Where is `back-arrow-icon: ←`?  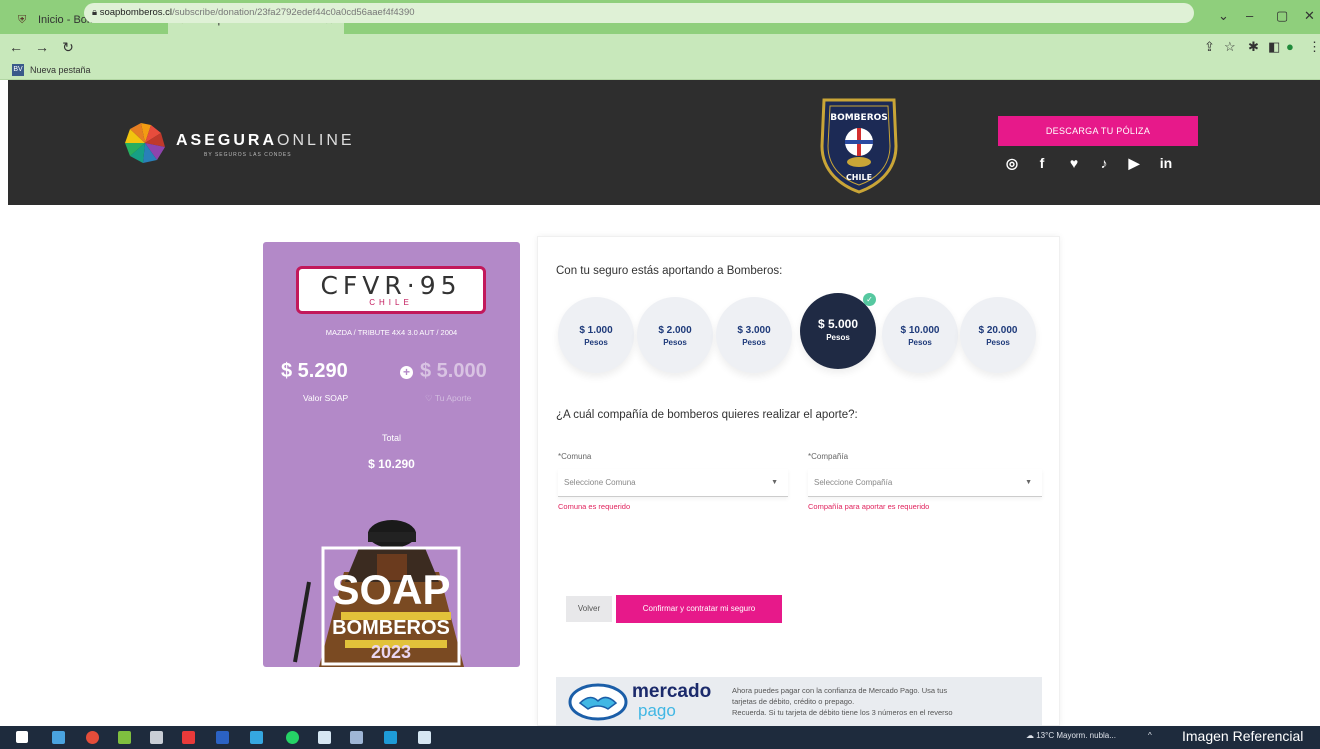 back-arrow-icon: ← is located at coordinates (16, 47).